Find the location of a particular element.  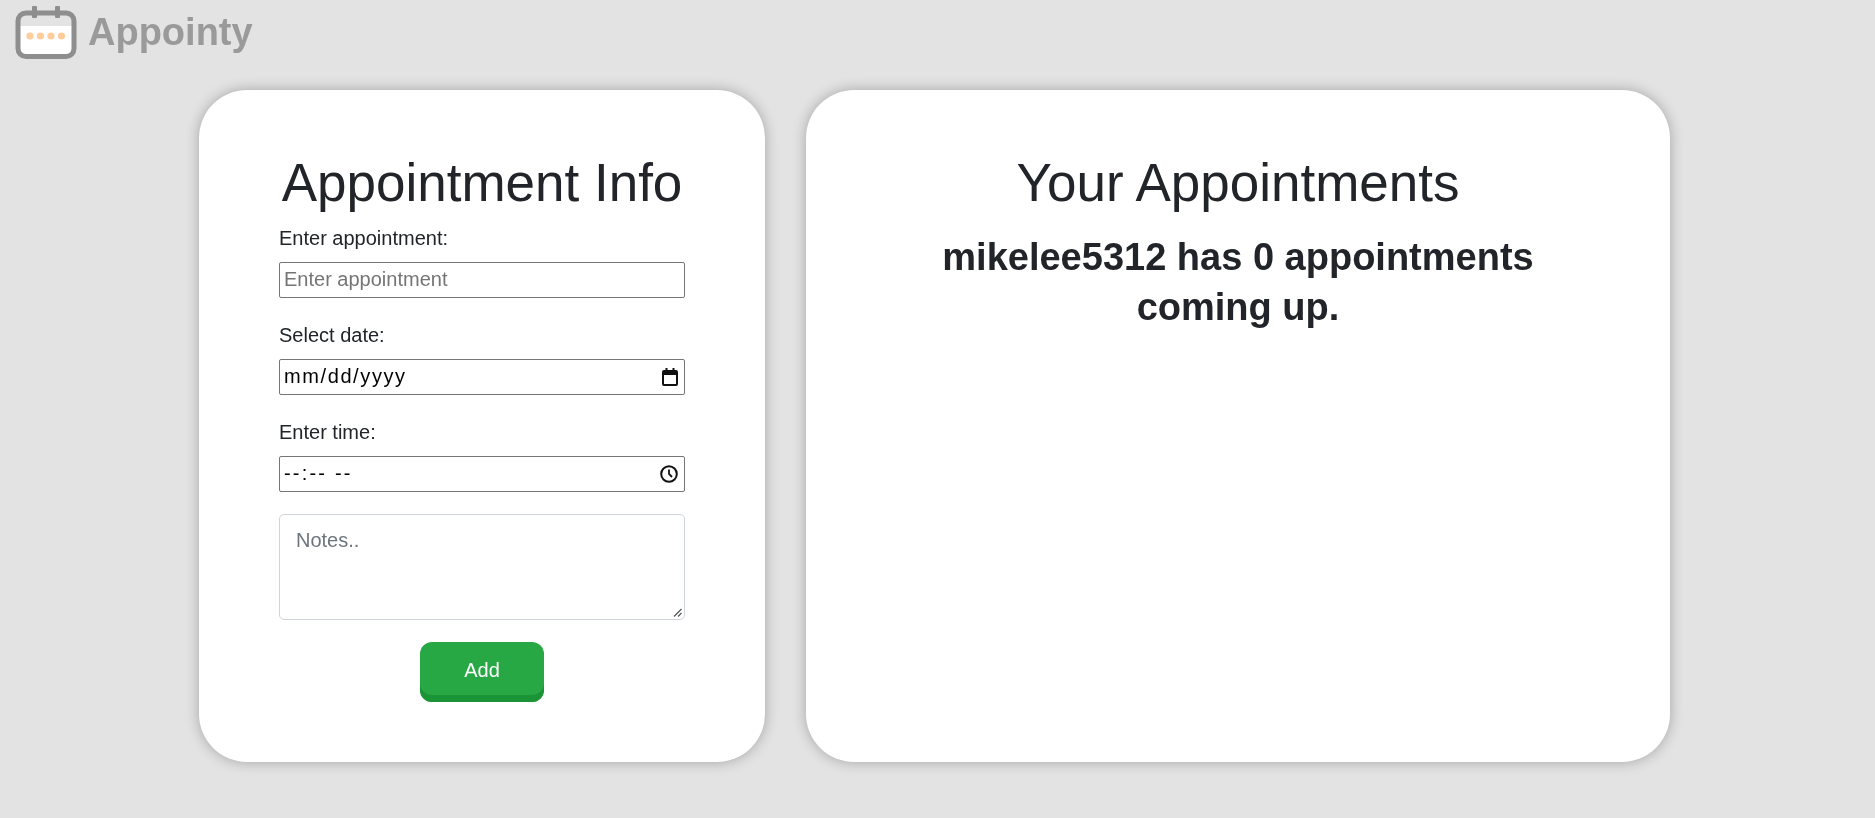

calendar-icon is located at coordinates (670, 376).